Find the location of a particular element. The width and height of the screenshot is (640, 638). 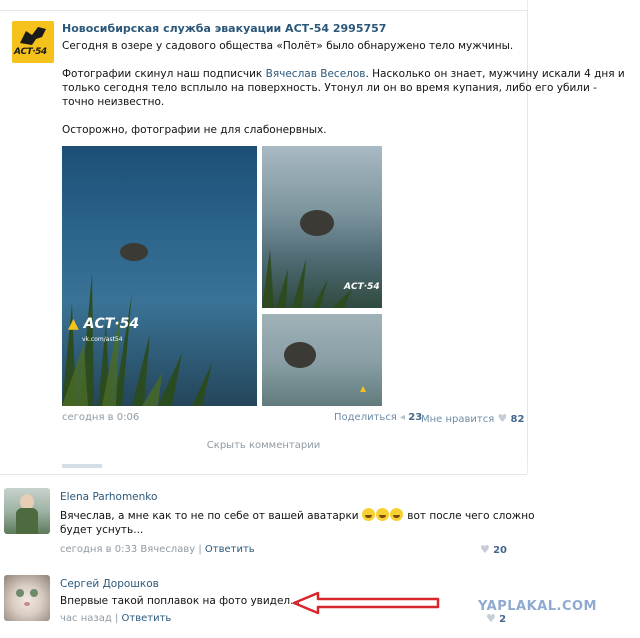

photo-watermark: ▲ АСТ·54 is located at coordinates (103, 324).